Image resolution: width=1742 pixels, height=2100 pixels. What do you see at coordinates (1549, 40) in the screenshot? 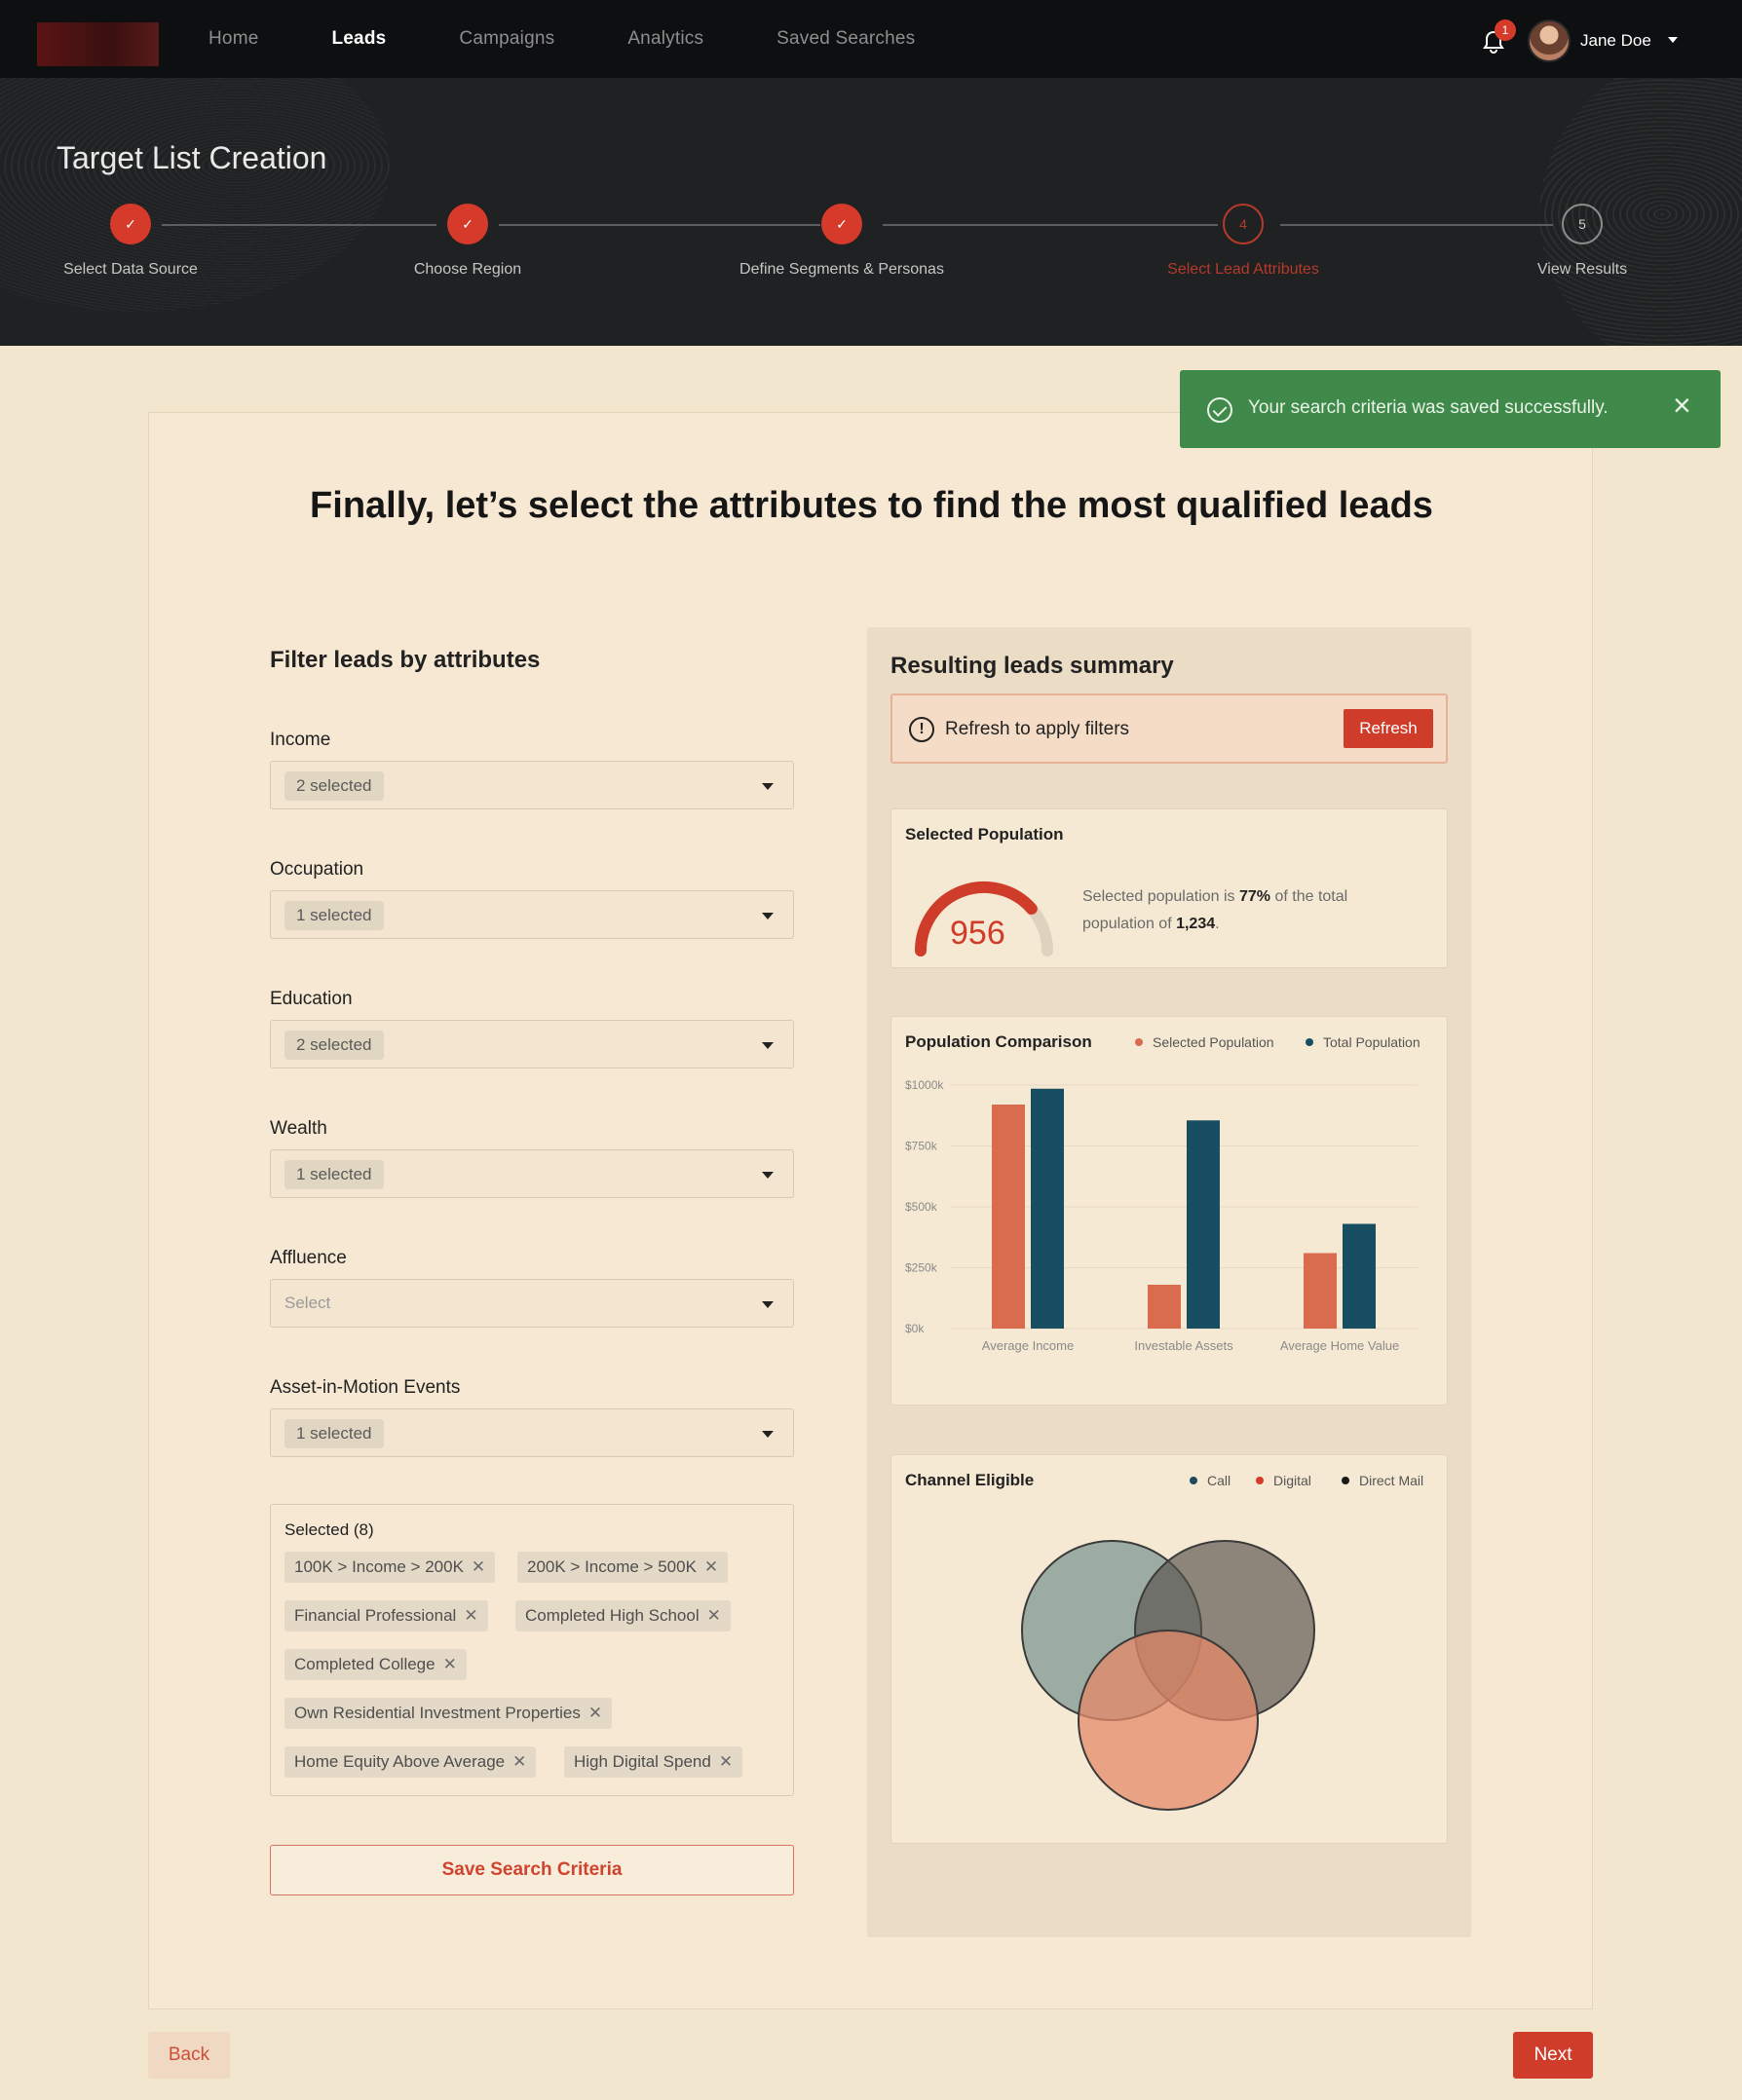
I see `avatar` at bounding box center [1549, 40].